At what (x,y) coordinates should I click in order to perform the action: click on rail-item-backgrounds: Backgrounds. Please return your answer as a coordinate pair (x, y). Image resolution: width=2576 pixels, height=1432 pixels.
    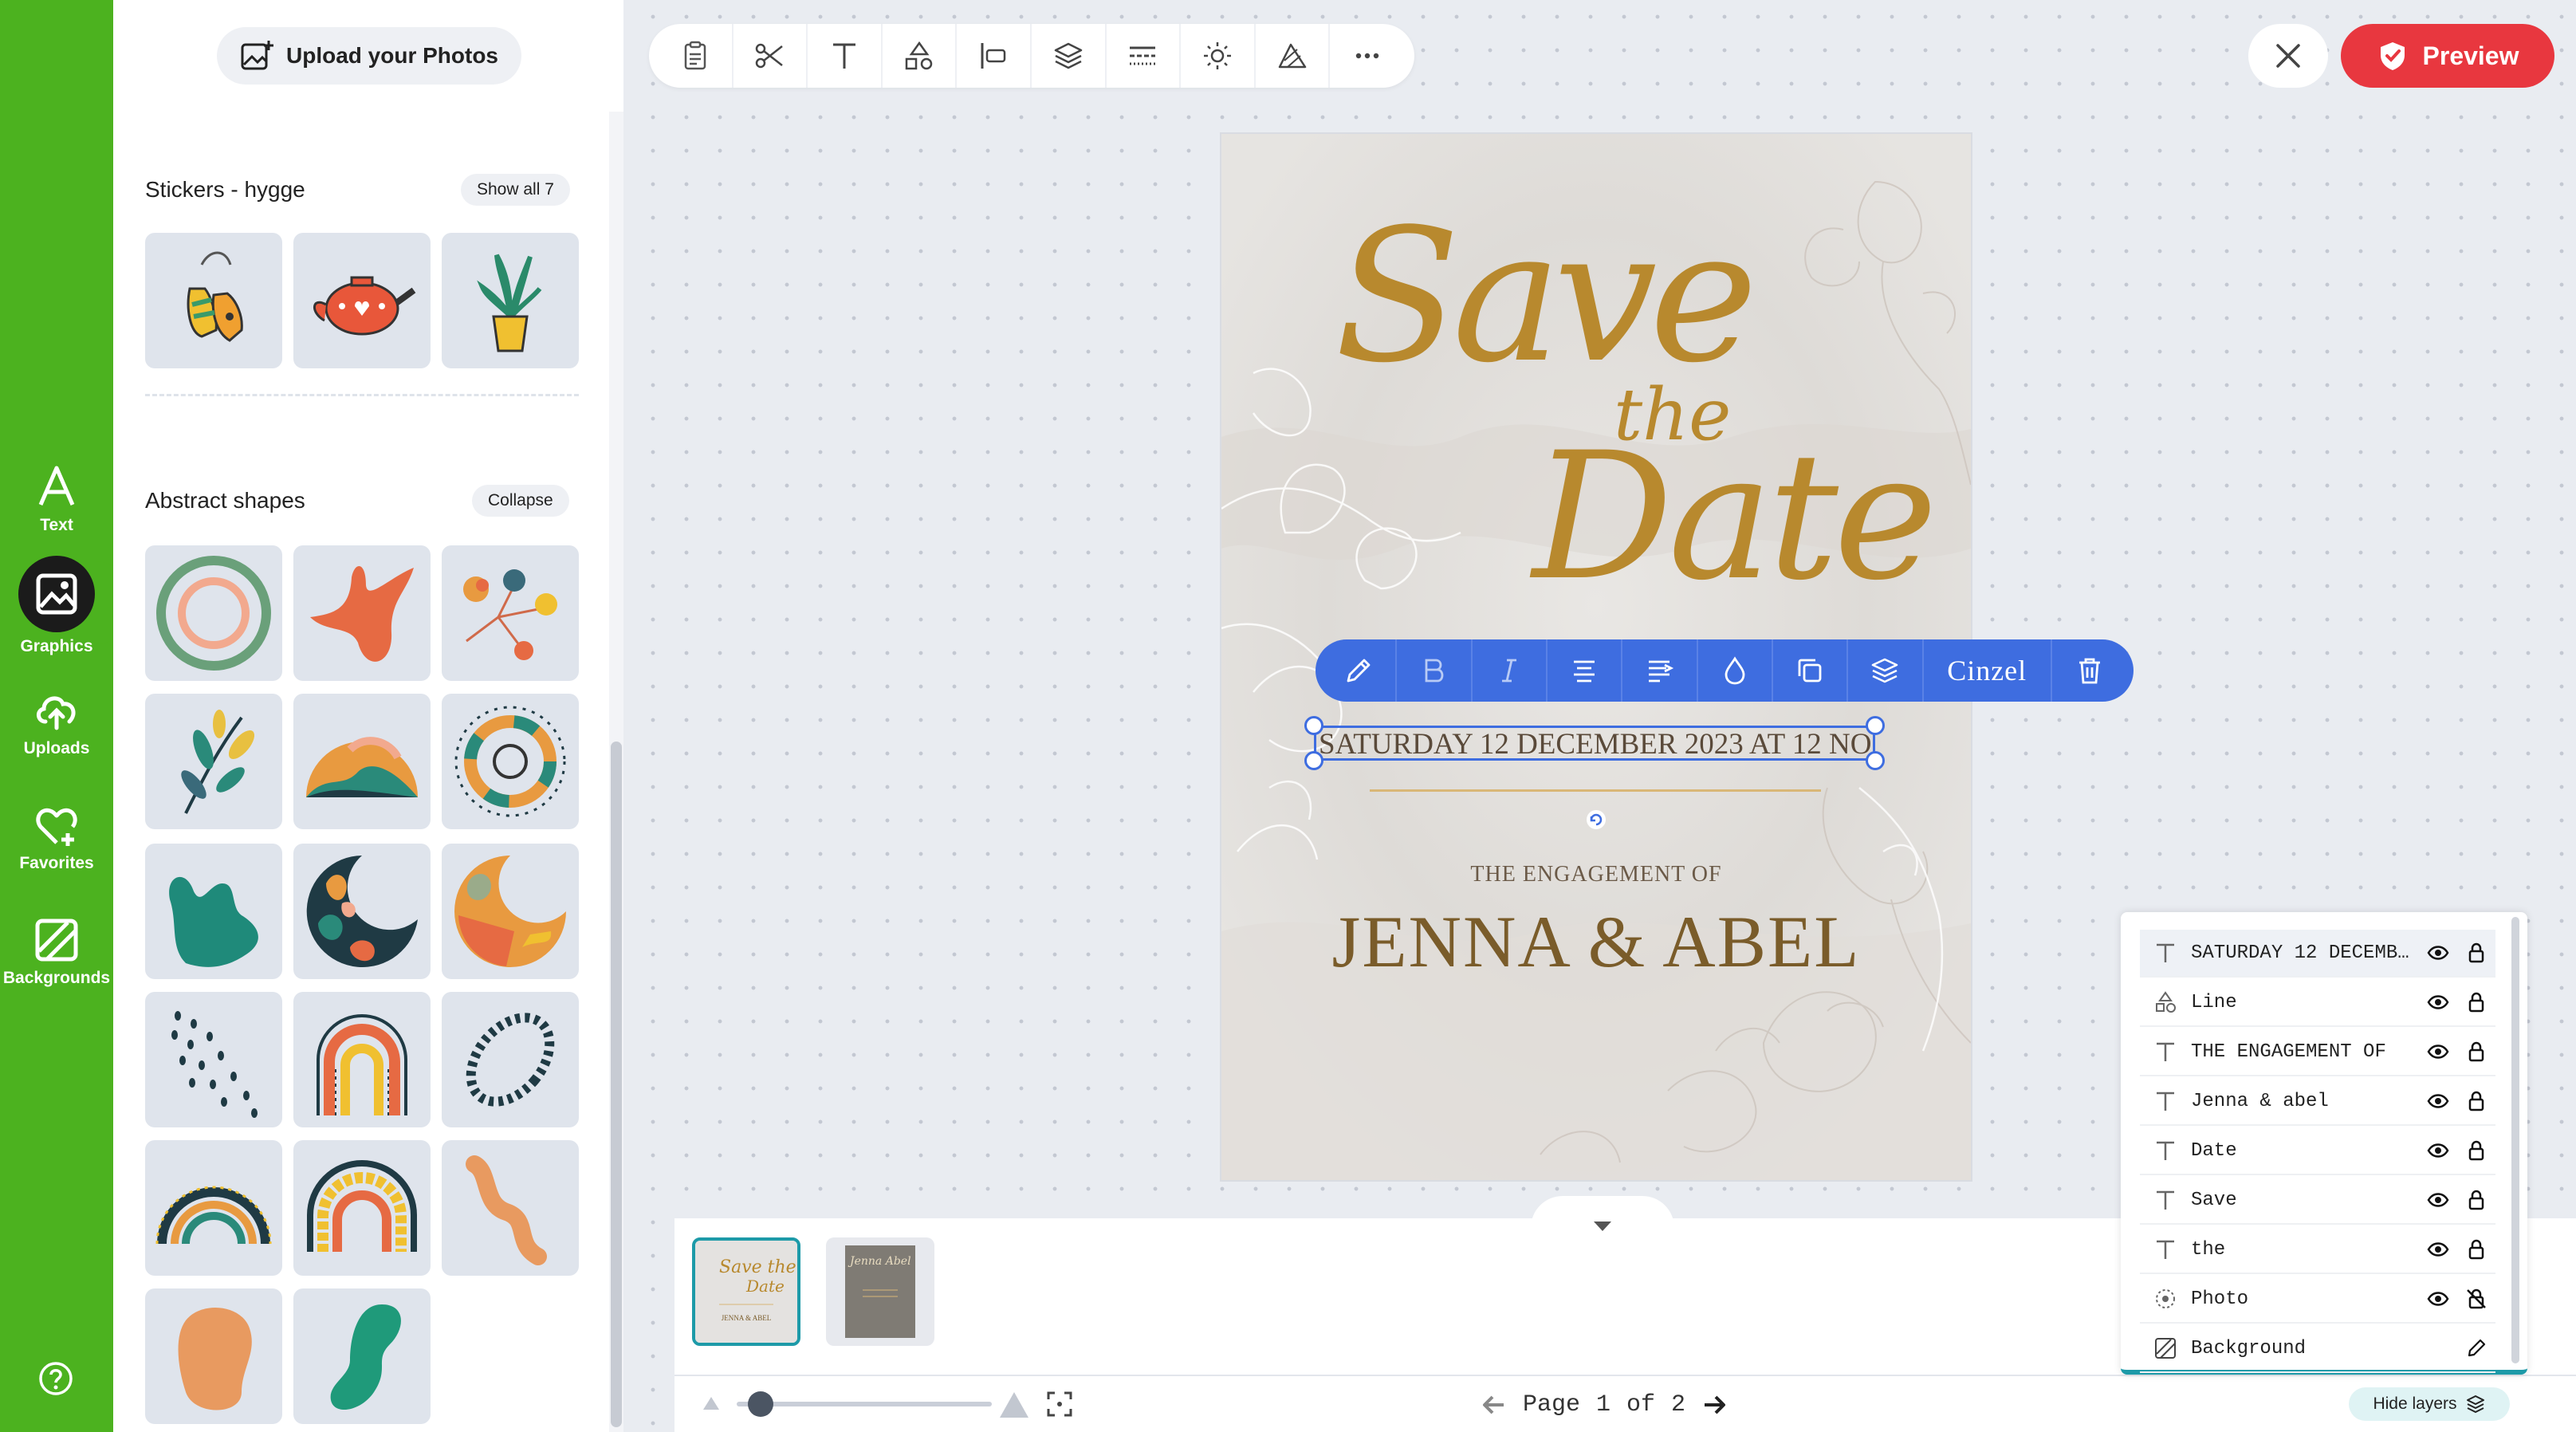
    Looking at the image, I should click on (57, 952).